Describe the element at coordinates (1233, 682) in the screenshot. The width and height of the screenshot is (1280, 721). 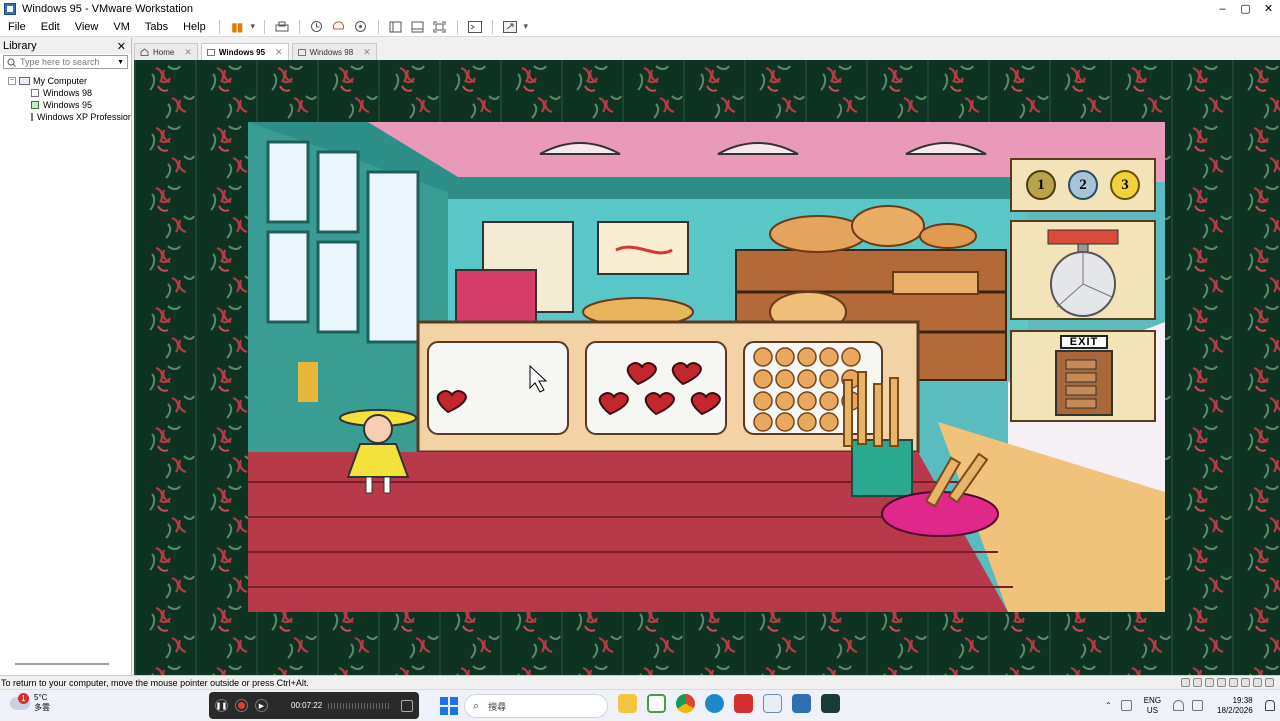
I see `usb-icon` at that location.